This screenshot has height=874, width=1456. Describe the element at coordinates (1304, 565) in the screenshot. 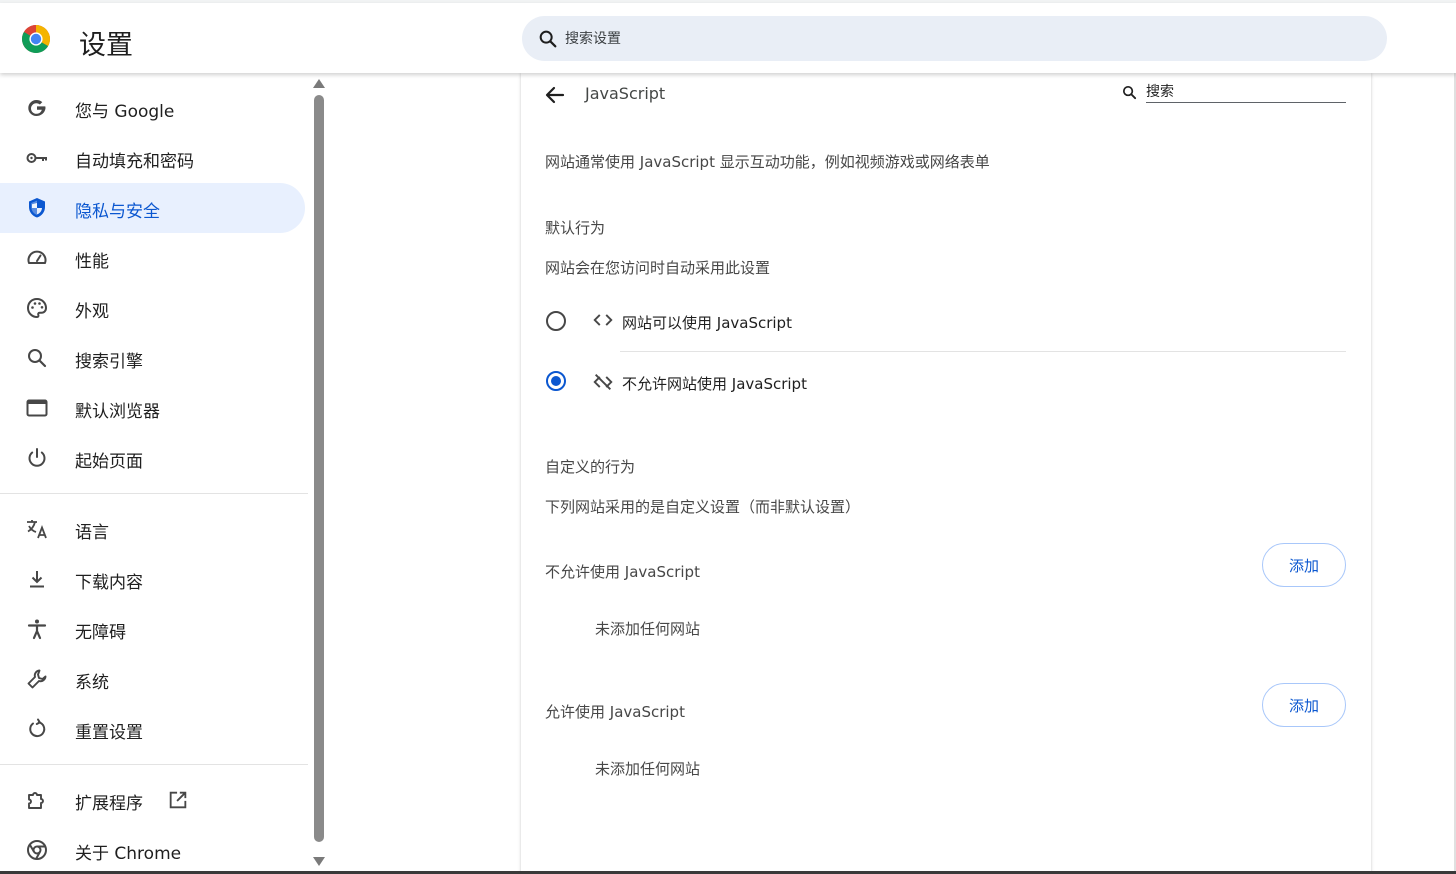

I see `add-blocked-site-button: 添加` at that location.